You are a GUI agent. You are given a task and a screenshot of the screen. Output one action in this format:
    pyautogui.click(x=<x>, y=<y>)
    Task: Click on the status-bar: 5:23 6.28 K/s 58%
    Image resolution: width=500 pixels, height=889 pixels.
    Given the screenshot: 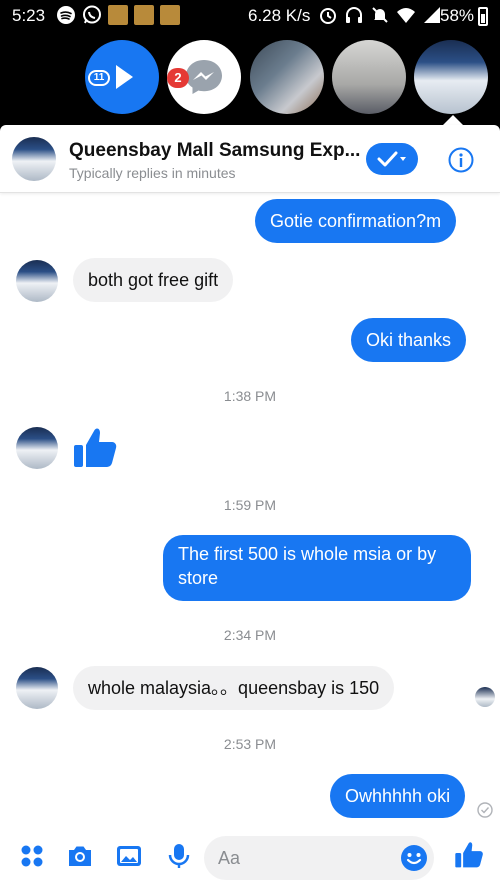 What is the action you would take?
    pyautogui.click(x=250, y=16)
    